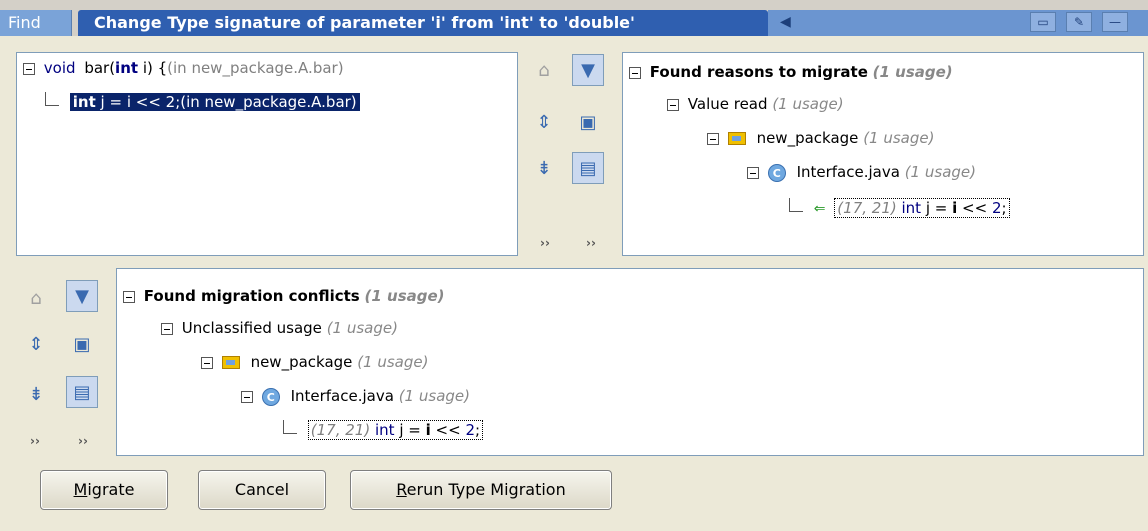 The image size is (1148, 531). I want to click on home-icon-lower: ⌂, so click(36, 298).